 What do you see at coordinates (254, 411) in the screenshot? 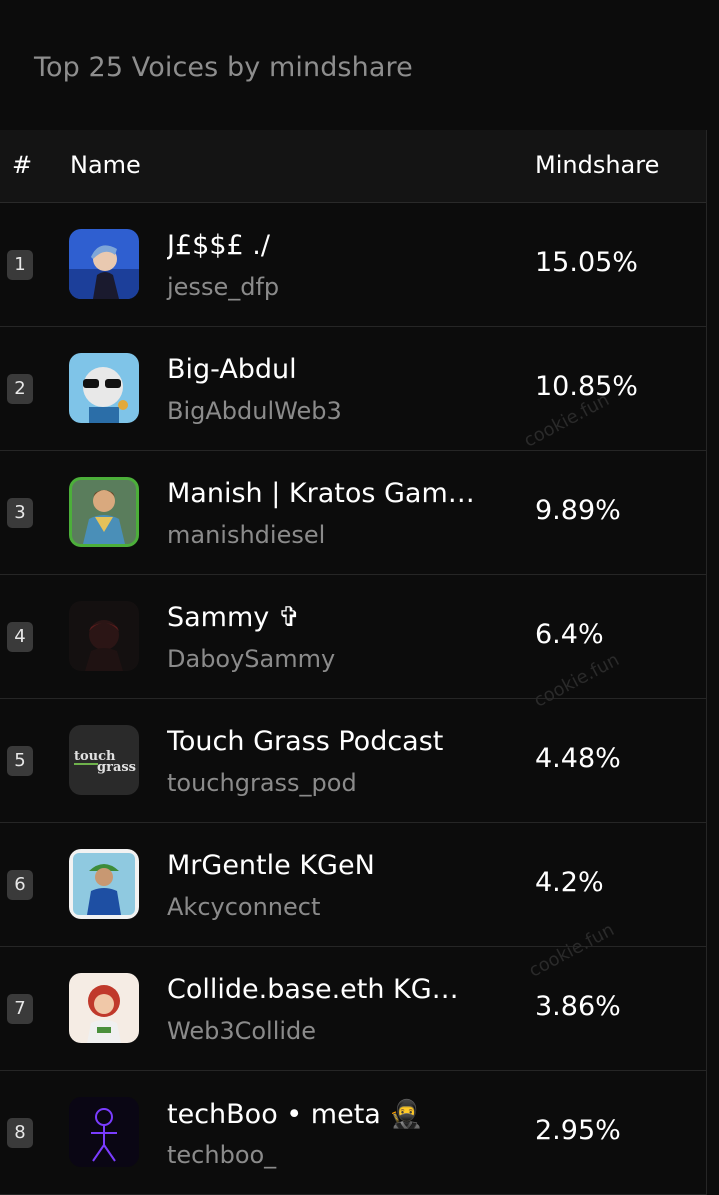
I see `voice-handle: BigAbdulWeb3` at bounding box center [254, 411].